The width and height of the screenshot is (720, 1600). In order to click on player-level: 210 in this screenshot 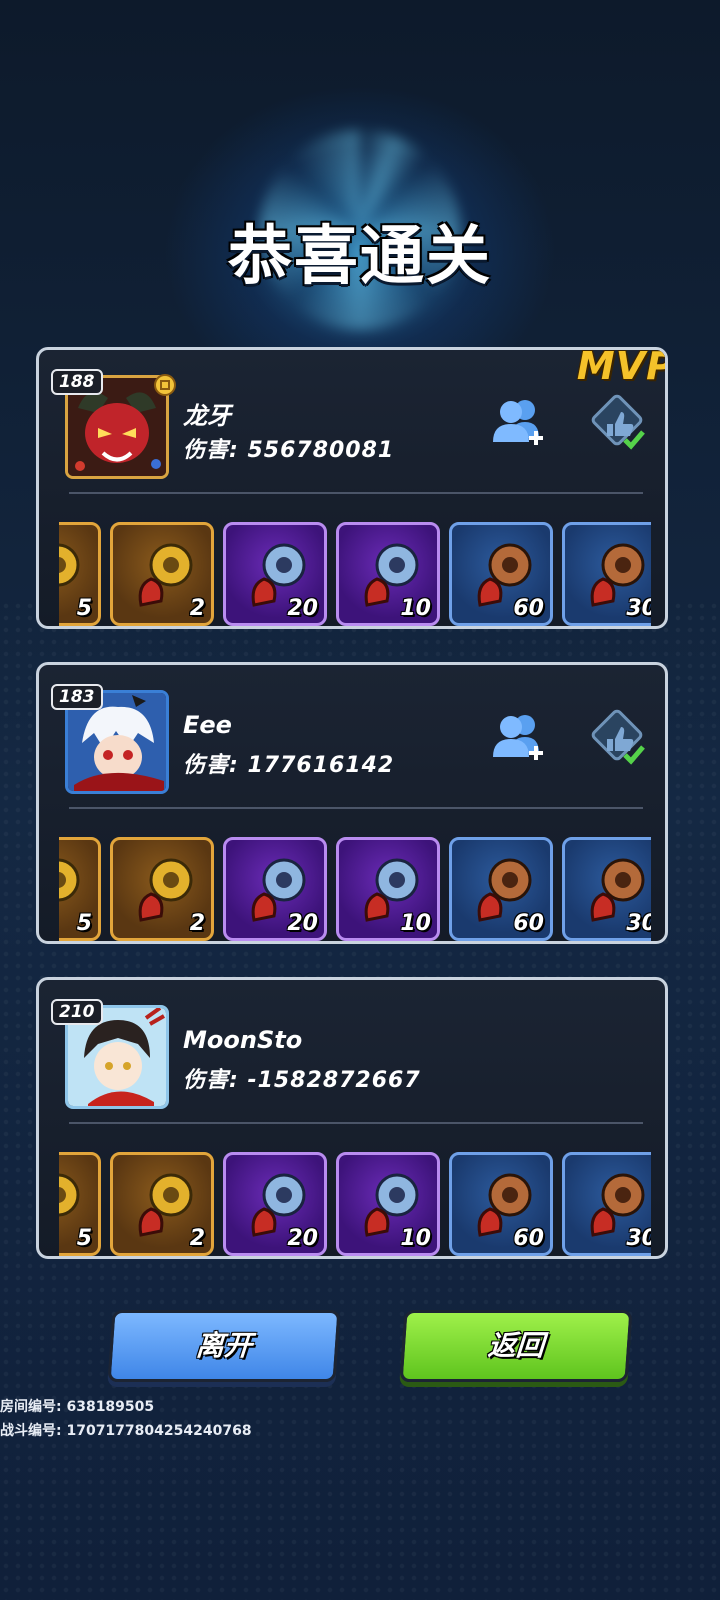, I will do `click(77, 1012)`.